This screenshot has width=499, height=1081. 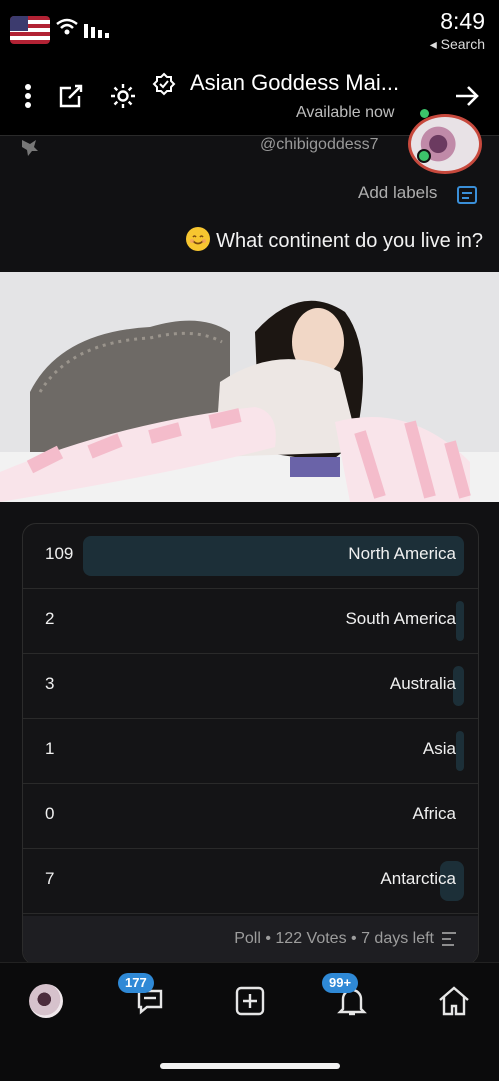 What do you see at coordinates (445, 144) in the screenshot?
I see `creator-avatar` at bounding box center [445, 144].